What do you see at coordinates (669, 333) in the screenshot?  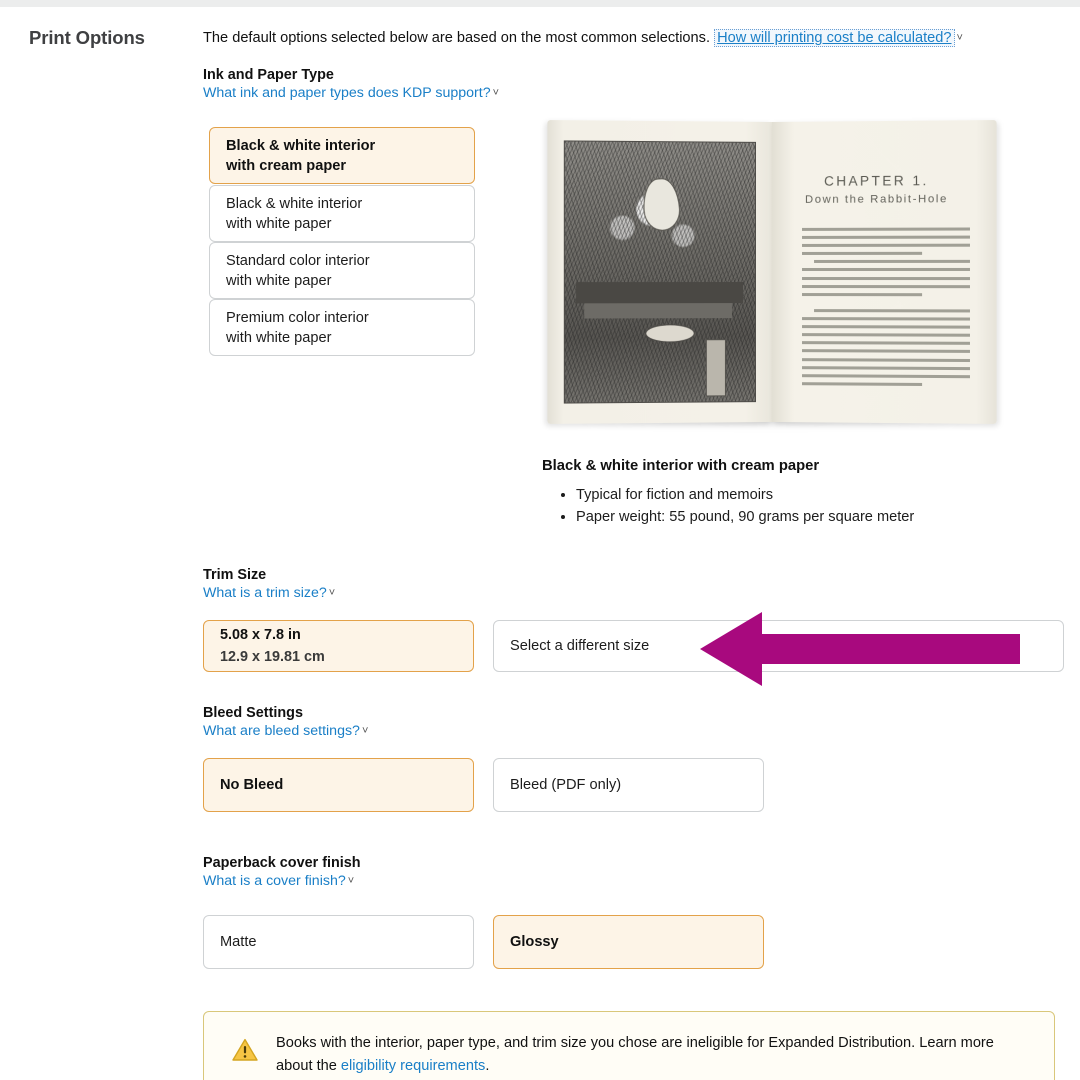 I see `illustration-platter` at bounding box center [669, 333].